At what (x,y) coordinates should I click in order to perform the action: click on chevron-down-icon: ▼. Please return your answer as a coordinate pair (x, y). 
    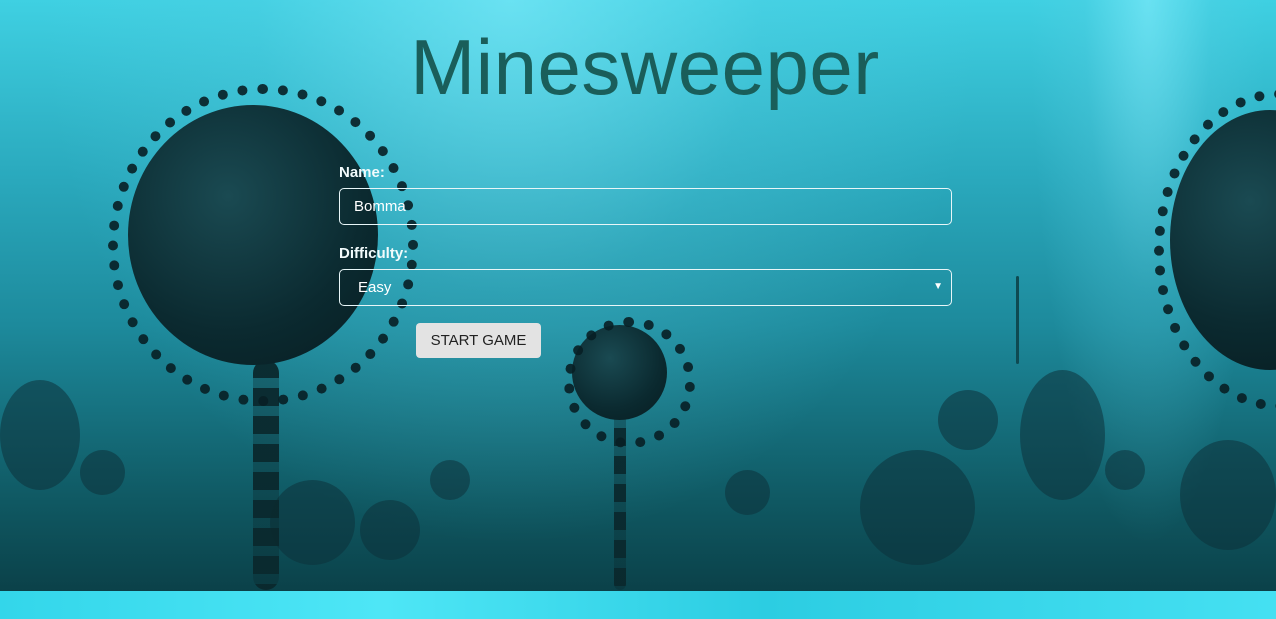
    Looking at the image, I should click on (938, 286).